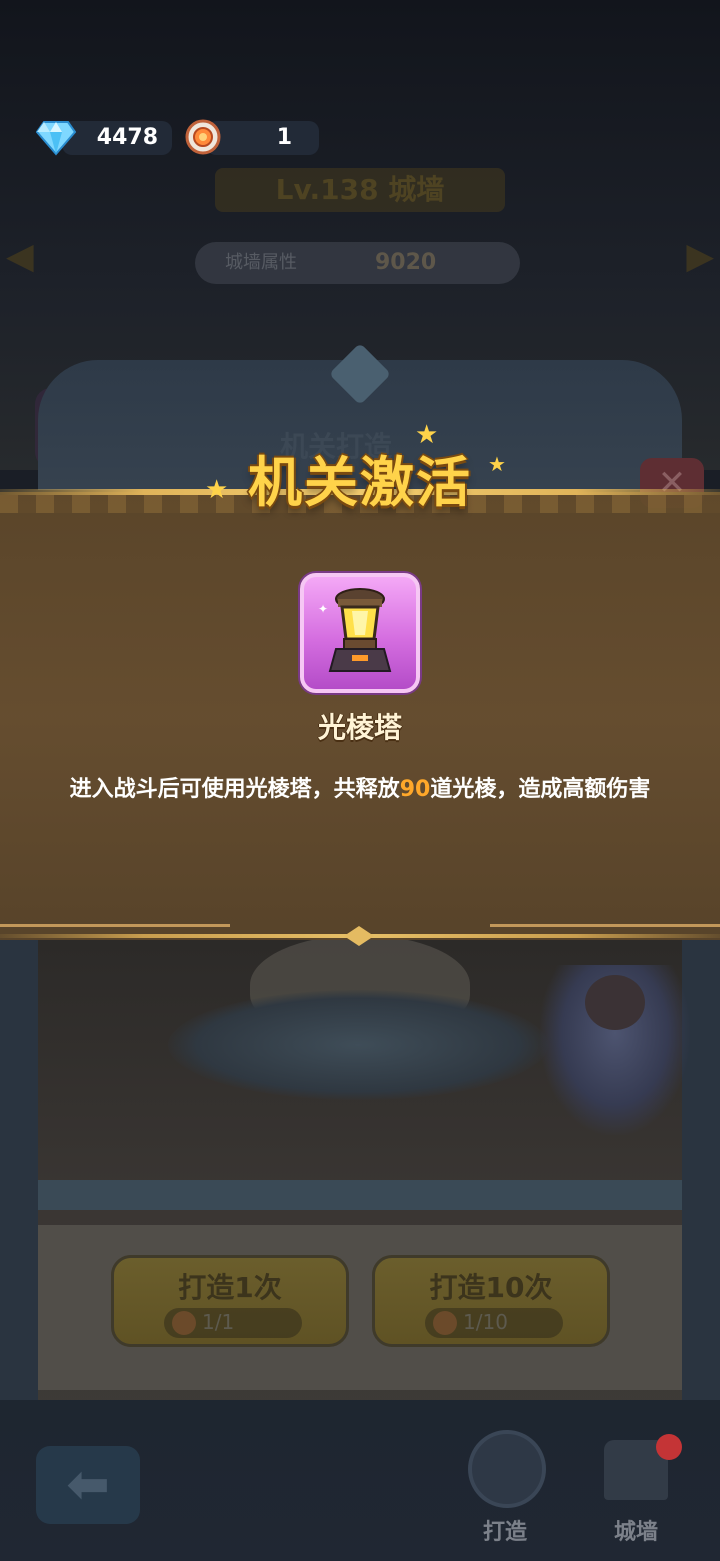  I want to click on forge-ten-button: 打造10次 1/10, so click(491, 1301).